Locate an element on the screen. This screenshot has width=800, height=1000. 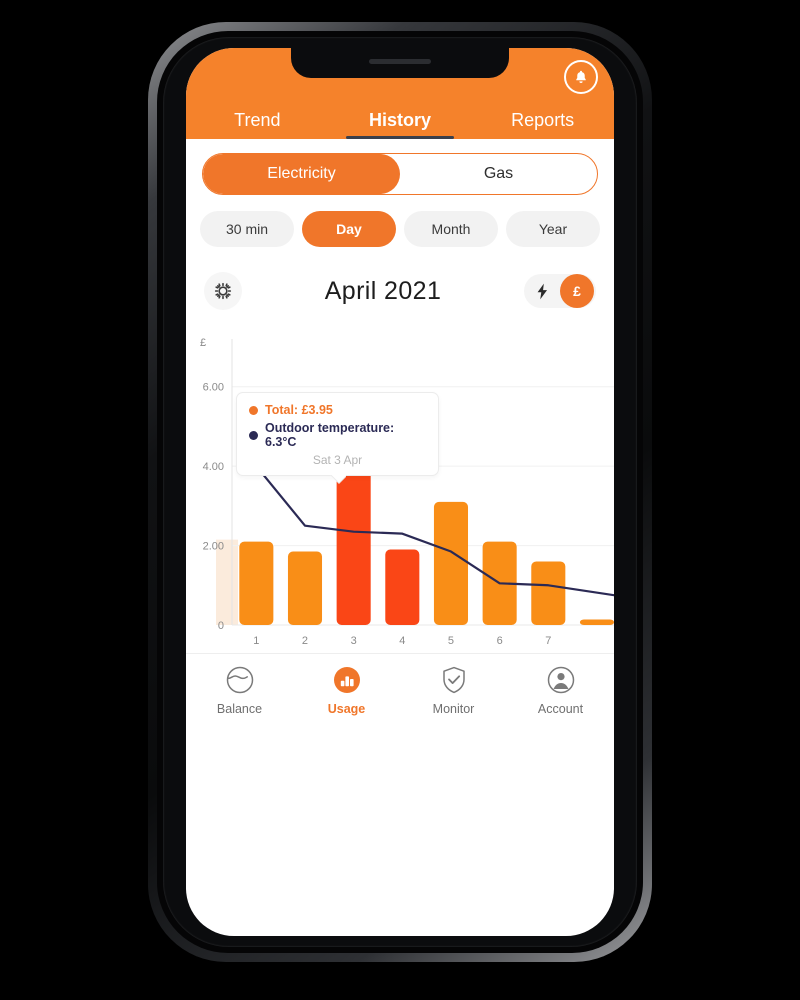
x-tick-label: 2 is located at coordinates (305, 641).